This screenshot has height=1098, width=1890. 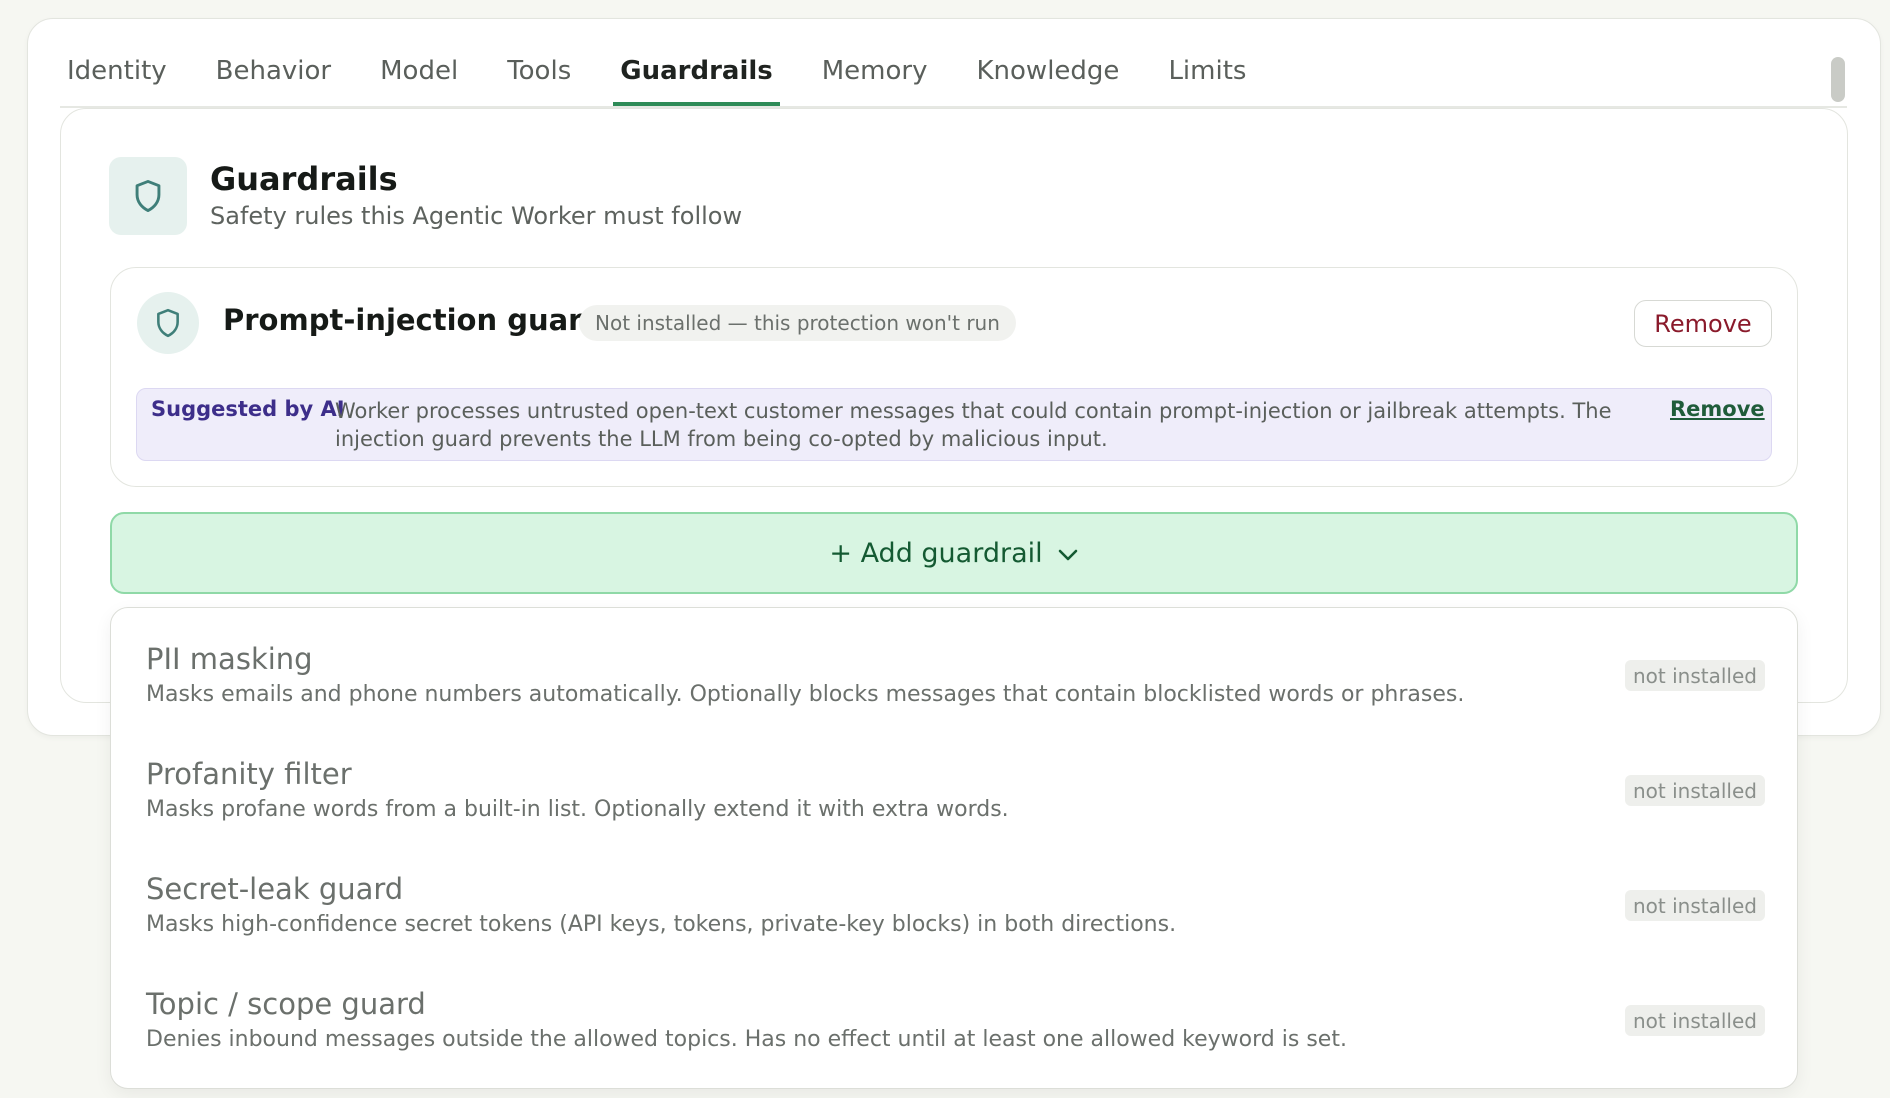 What do you see at coordinates (696, 76) in the screenshot?
I see `tab-guardrails: Guardrails` at bounding box center [696, 76].